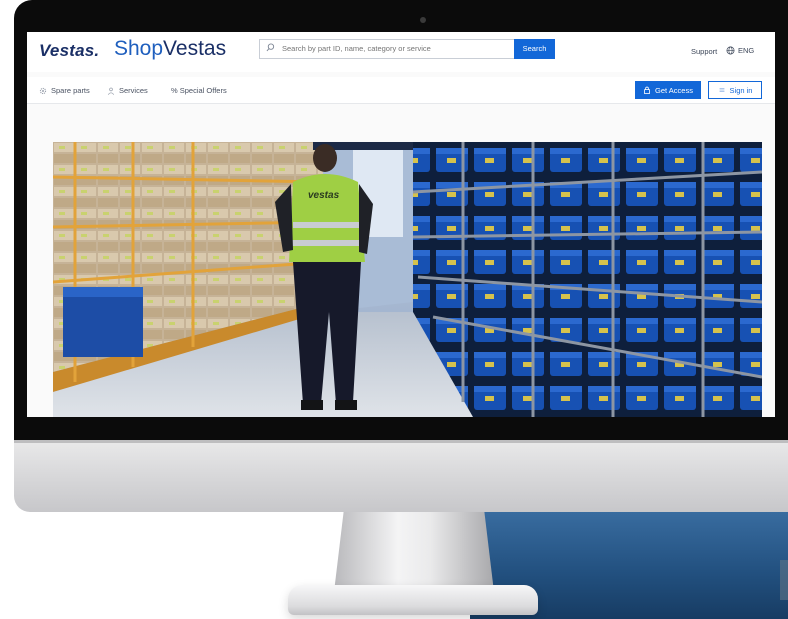 The width and height of the screenshot is (788, 619). I want to click on sign-in-button: Sign in, so click(735, 90).